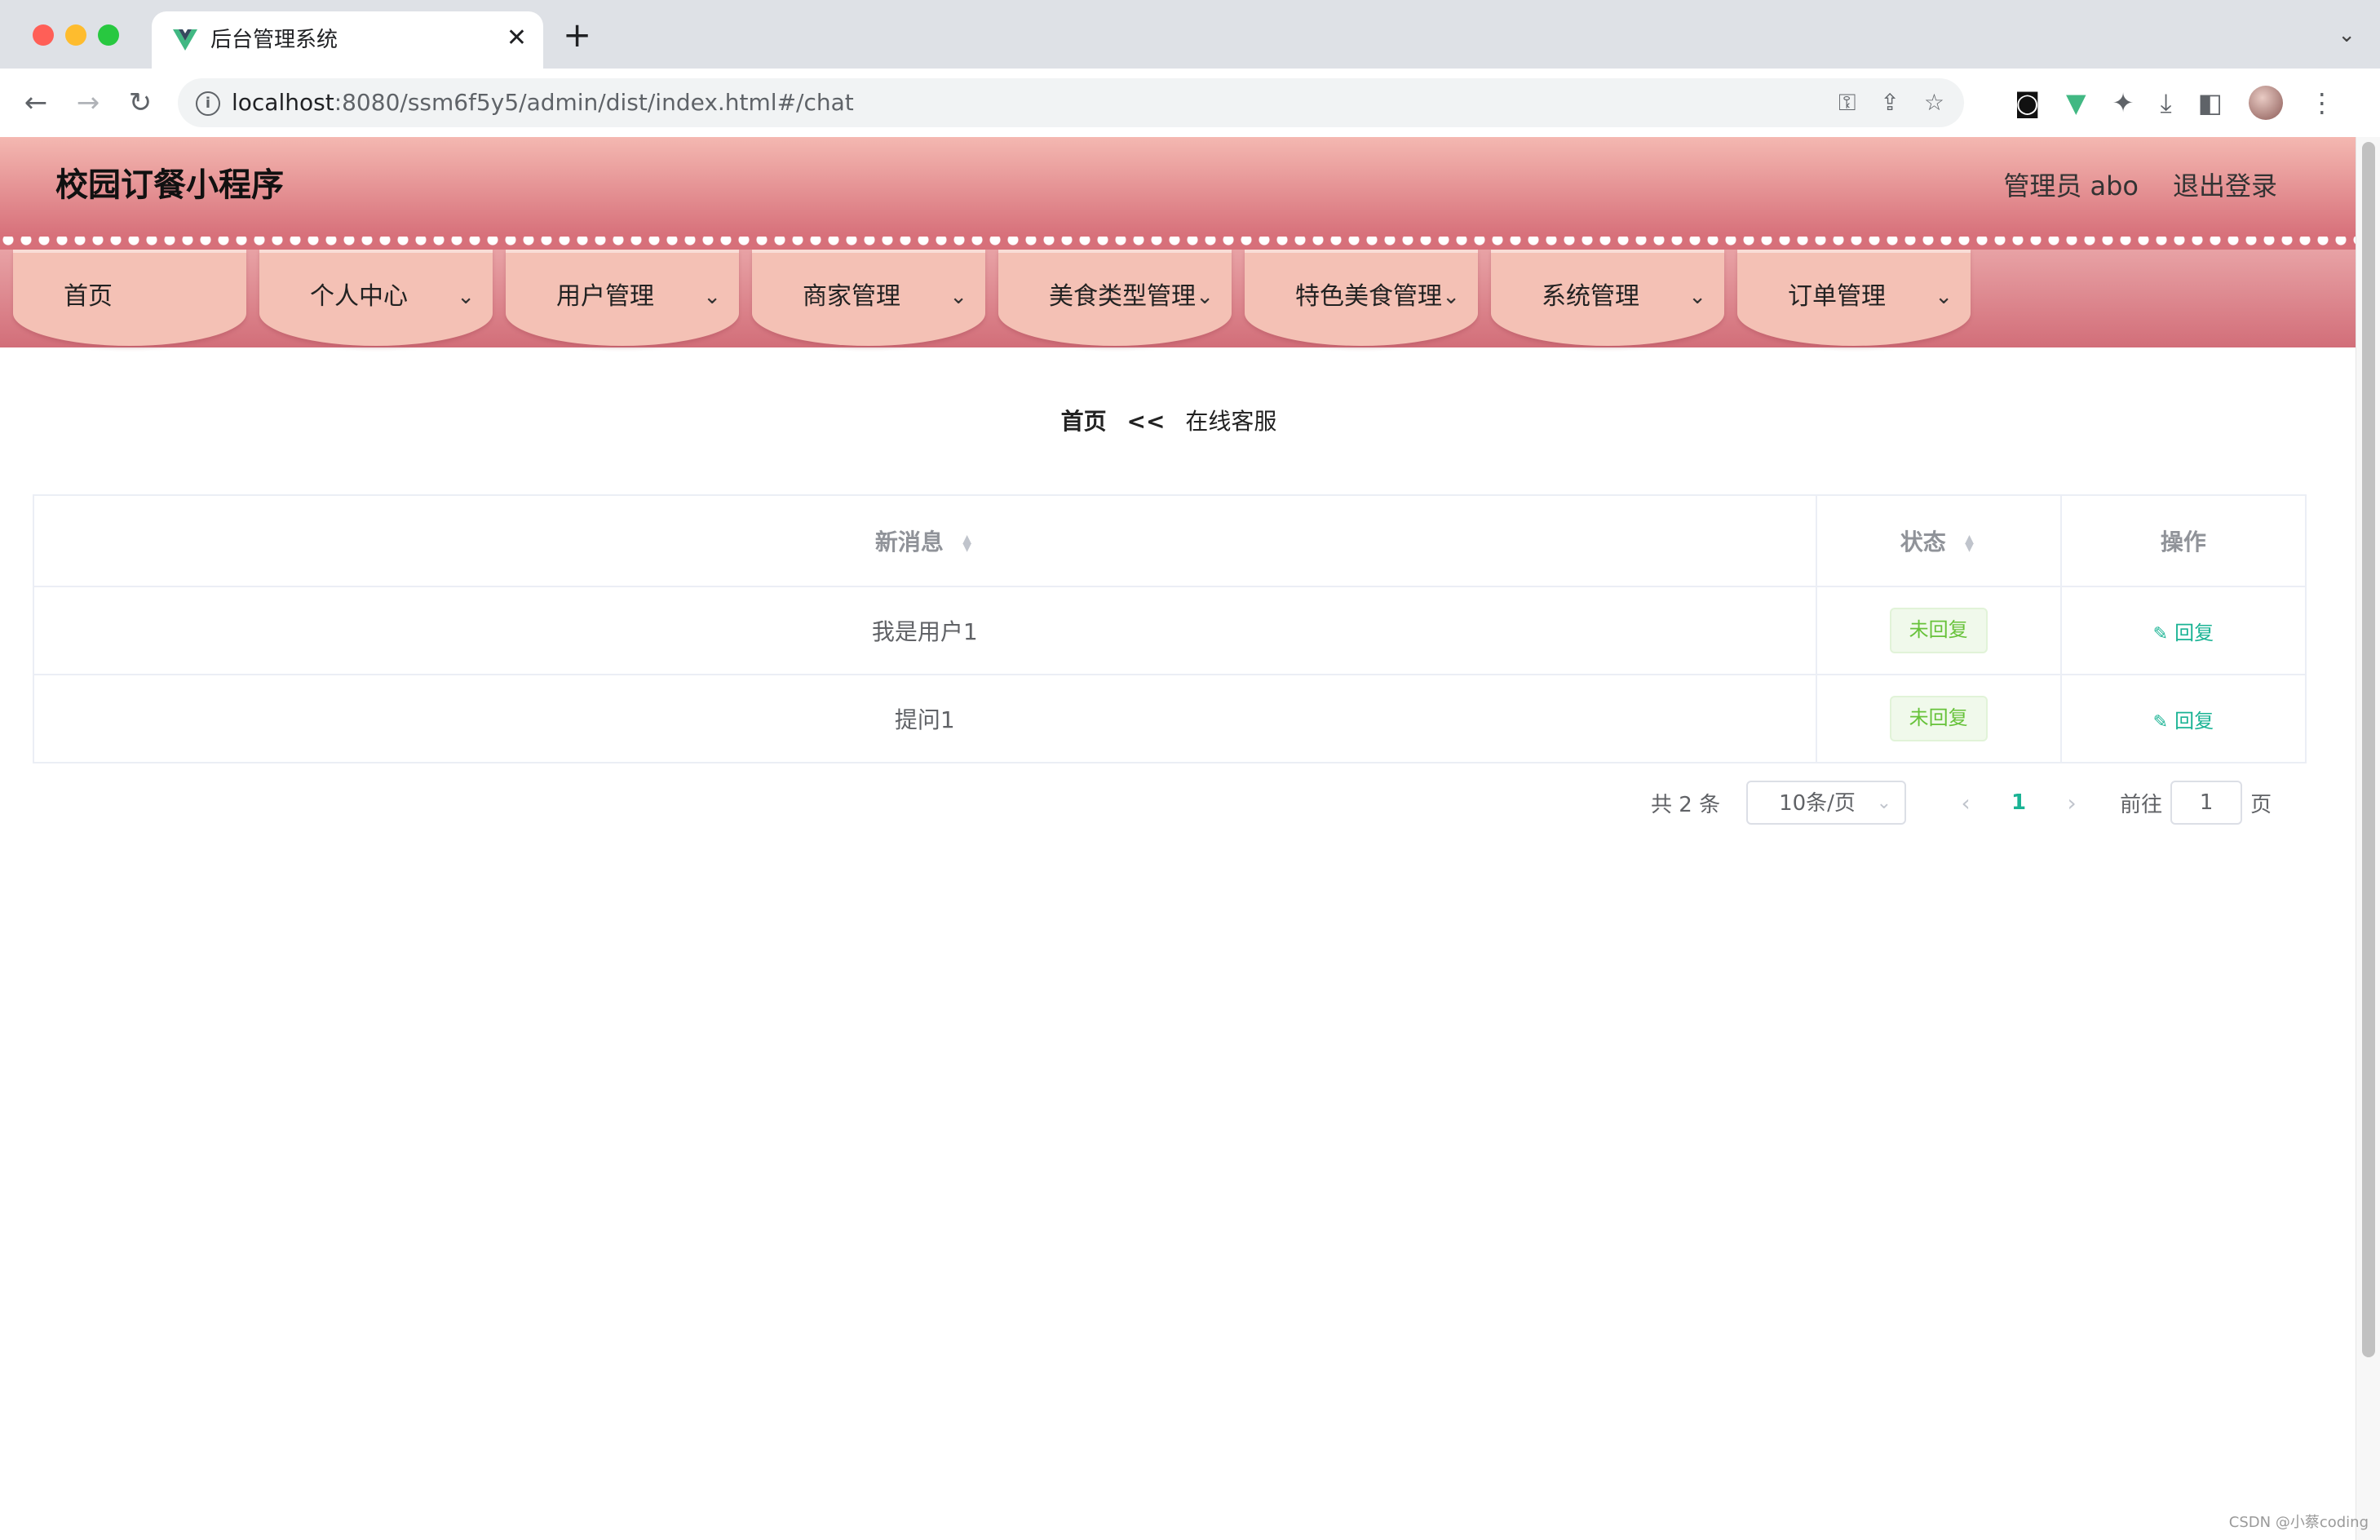  I want to click on browser-tab-strip: 后台管理系统 ✕ + ⌄, so click(1190, 34).